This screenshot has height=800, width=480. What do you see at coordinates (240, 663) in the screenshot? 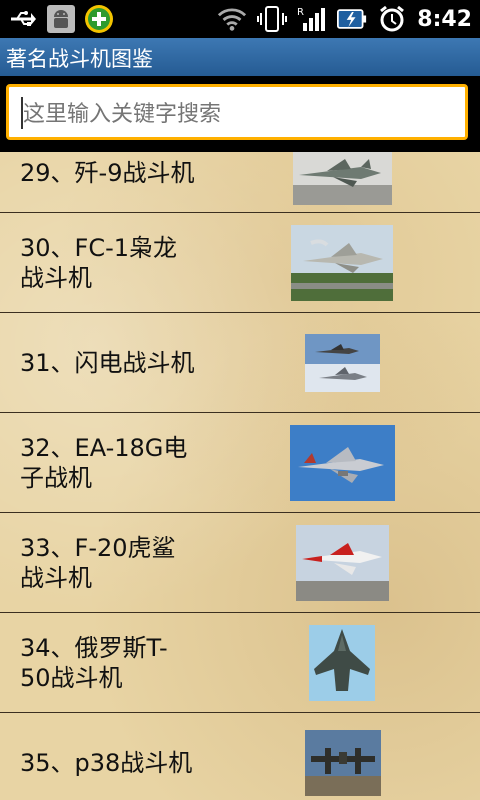
I see `list-item: 34、俄罗斯T-50战斗机` at bounding box center [240, 663].